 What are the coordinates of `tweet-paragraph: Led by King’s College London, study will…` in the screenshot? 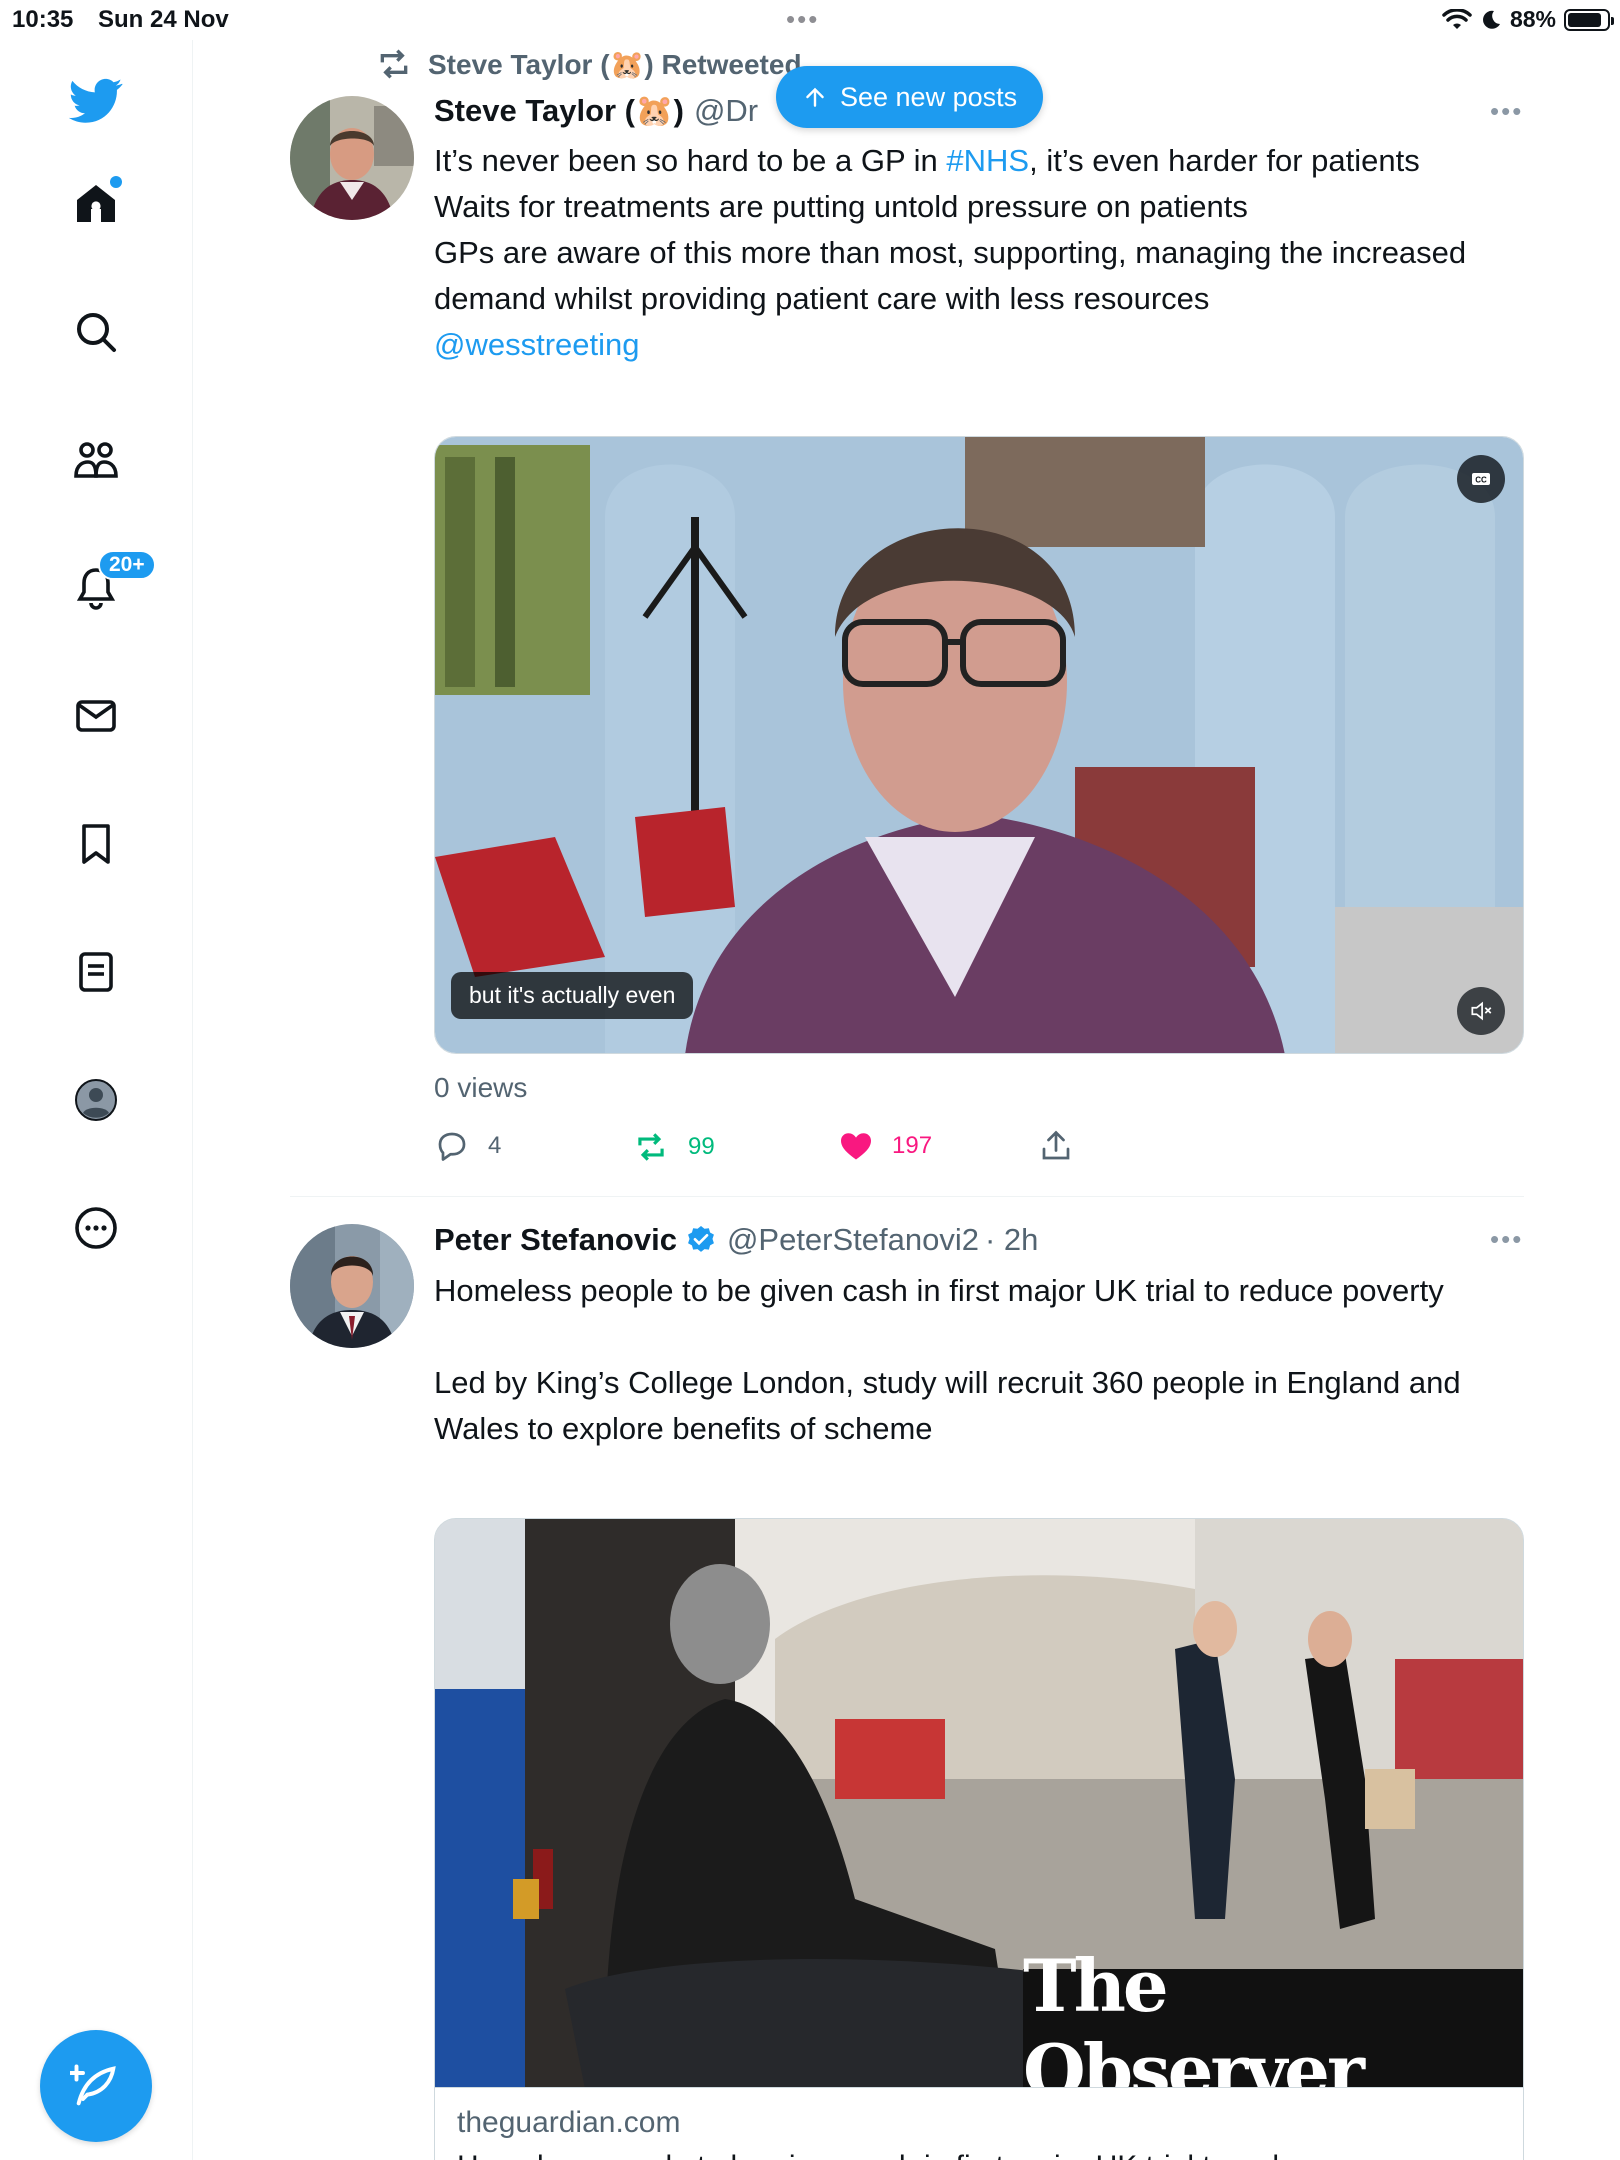 It's located at (947, 1405).